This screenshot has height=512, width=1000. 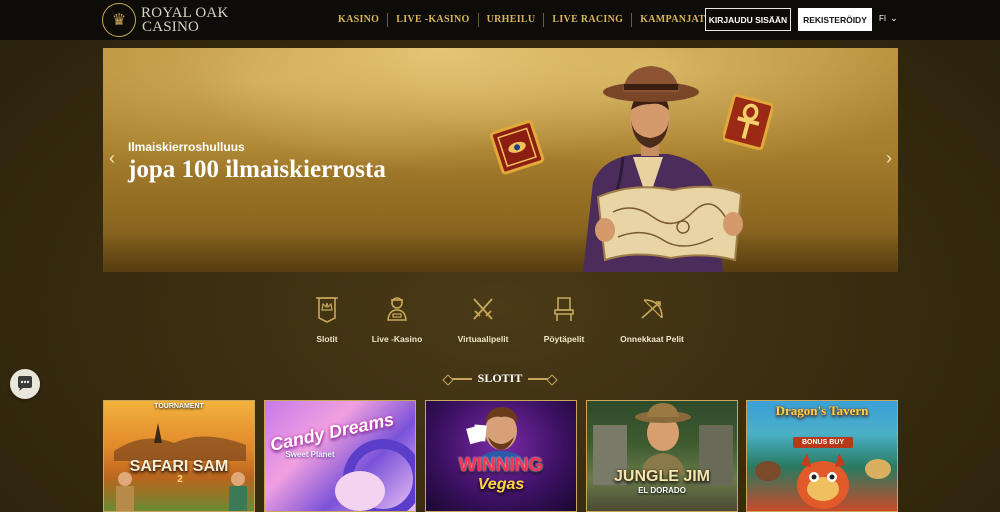 I want to click on category-onnekkaat-pelit: Onnekkaat Pelit, so click(x=652, y=319).